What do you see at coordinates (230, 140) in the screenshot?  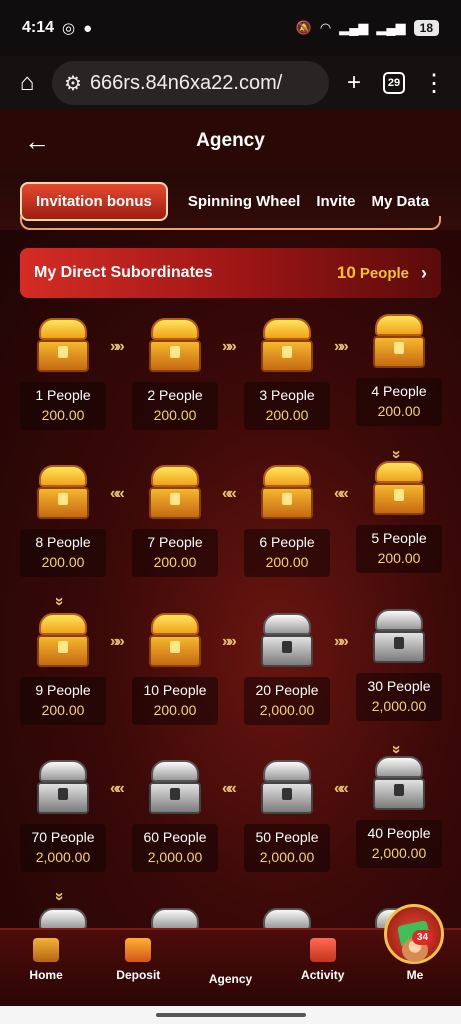 I see `page-title: Agency` at bounding box center [230, 140].